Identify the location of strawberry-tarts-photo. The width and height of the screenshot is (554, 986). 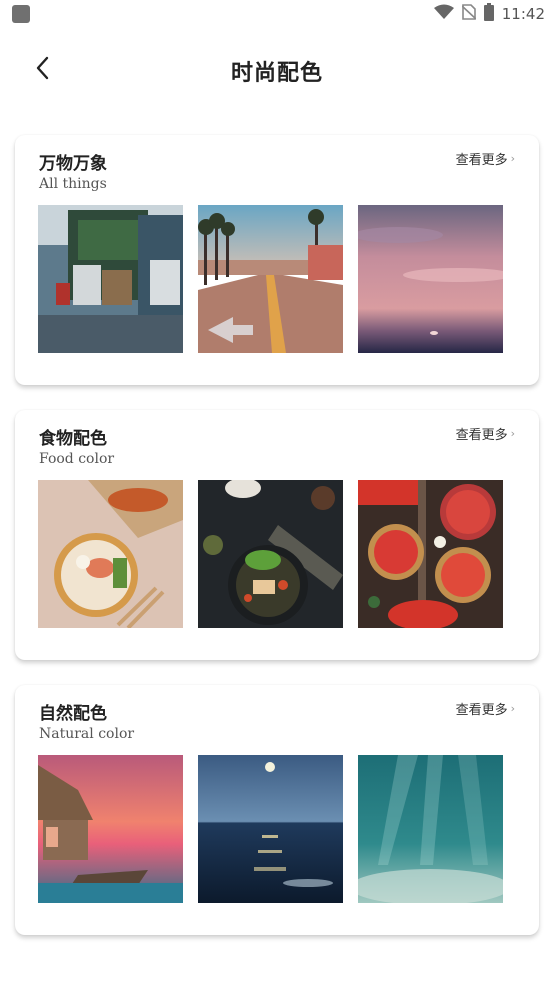
(430, 554).